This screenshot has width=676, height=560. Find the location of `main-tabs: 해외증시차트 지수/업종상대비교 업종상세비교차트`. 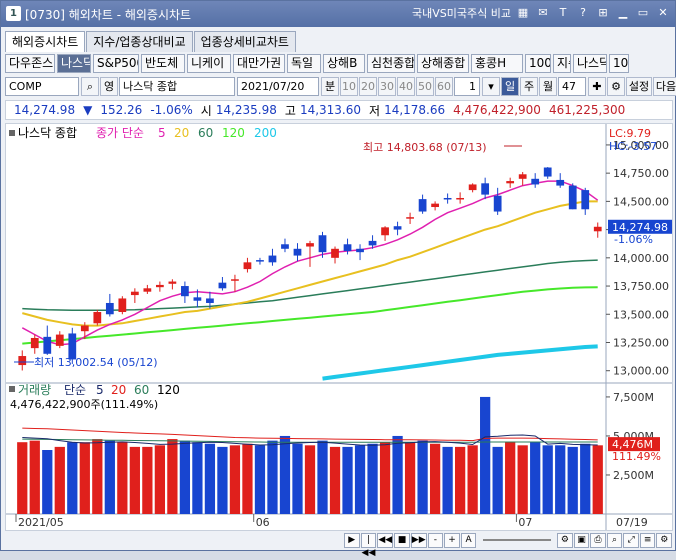

main-tabs: 해외증시차트 지수/업종상대비교 업종상세비교차트 is located at coordinates (151, 42).